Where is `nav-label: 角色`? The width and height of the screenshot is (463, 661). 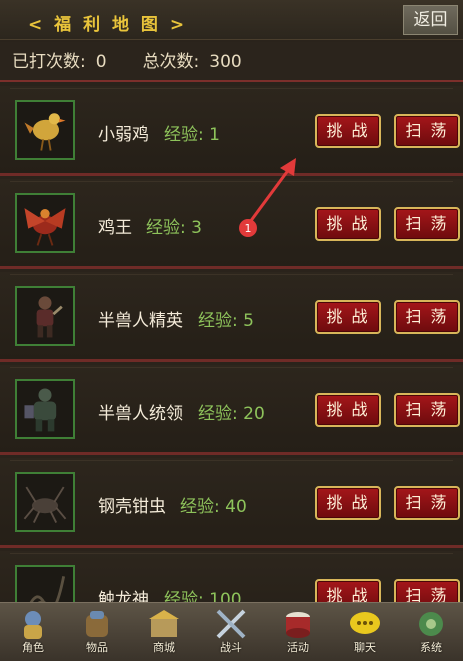
nav-label: 角色 is located at coordinates (33, 647).